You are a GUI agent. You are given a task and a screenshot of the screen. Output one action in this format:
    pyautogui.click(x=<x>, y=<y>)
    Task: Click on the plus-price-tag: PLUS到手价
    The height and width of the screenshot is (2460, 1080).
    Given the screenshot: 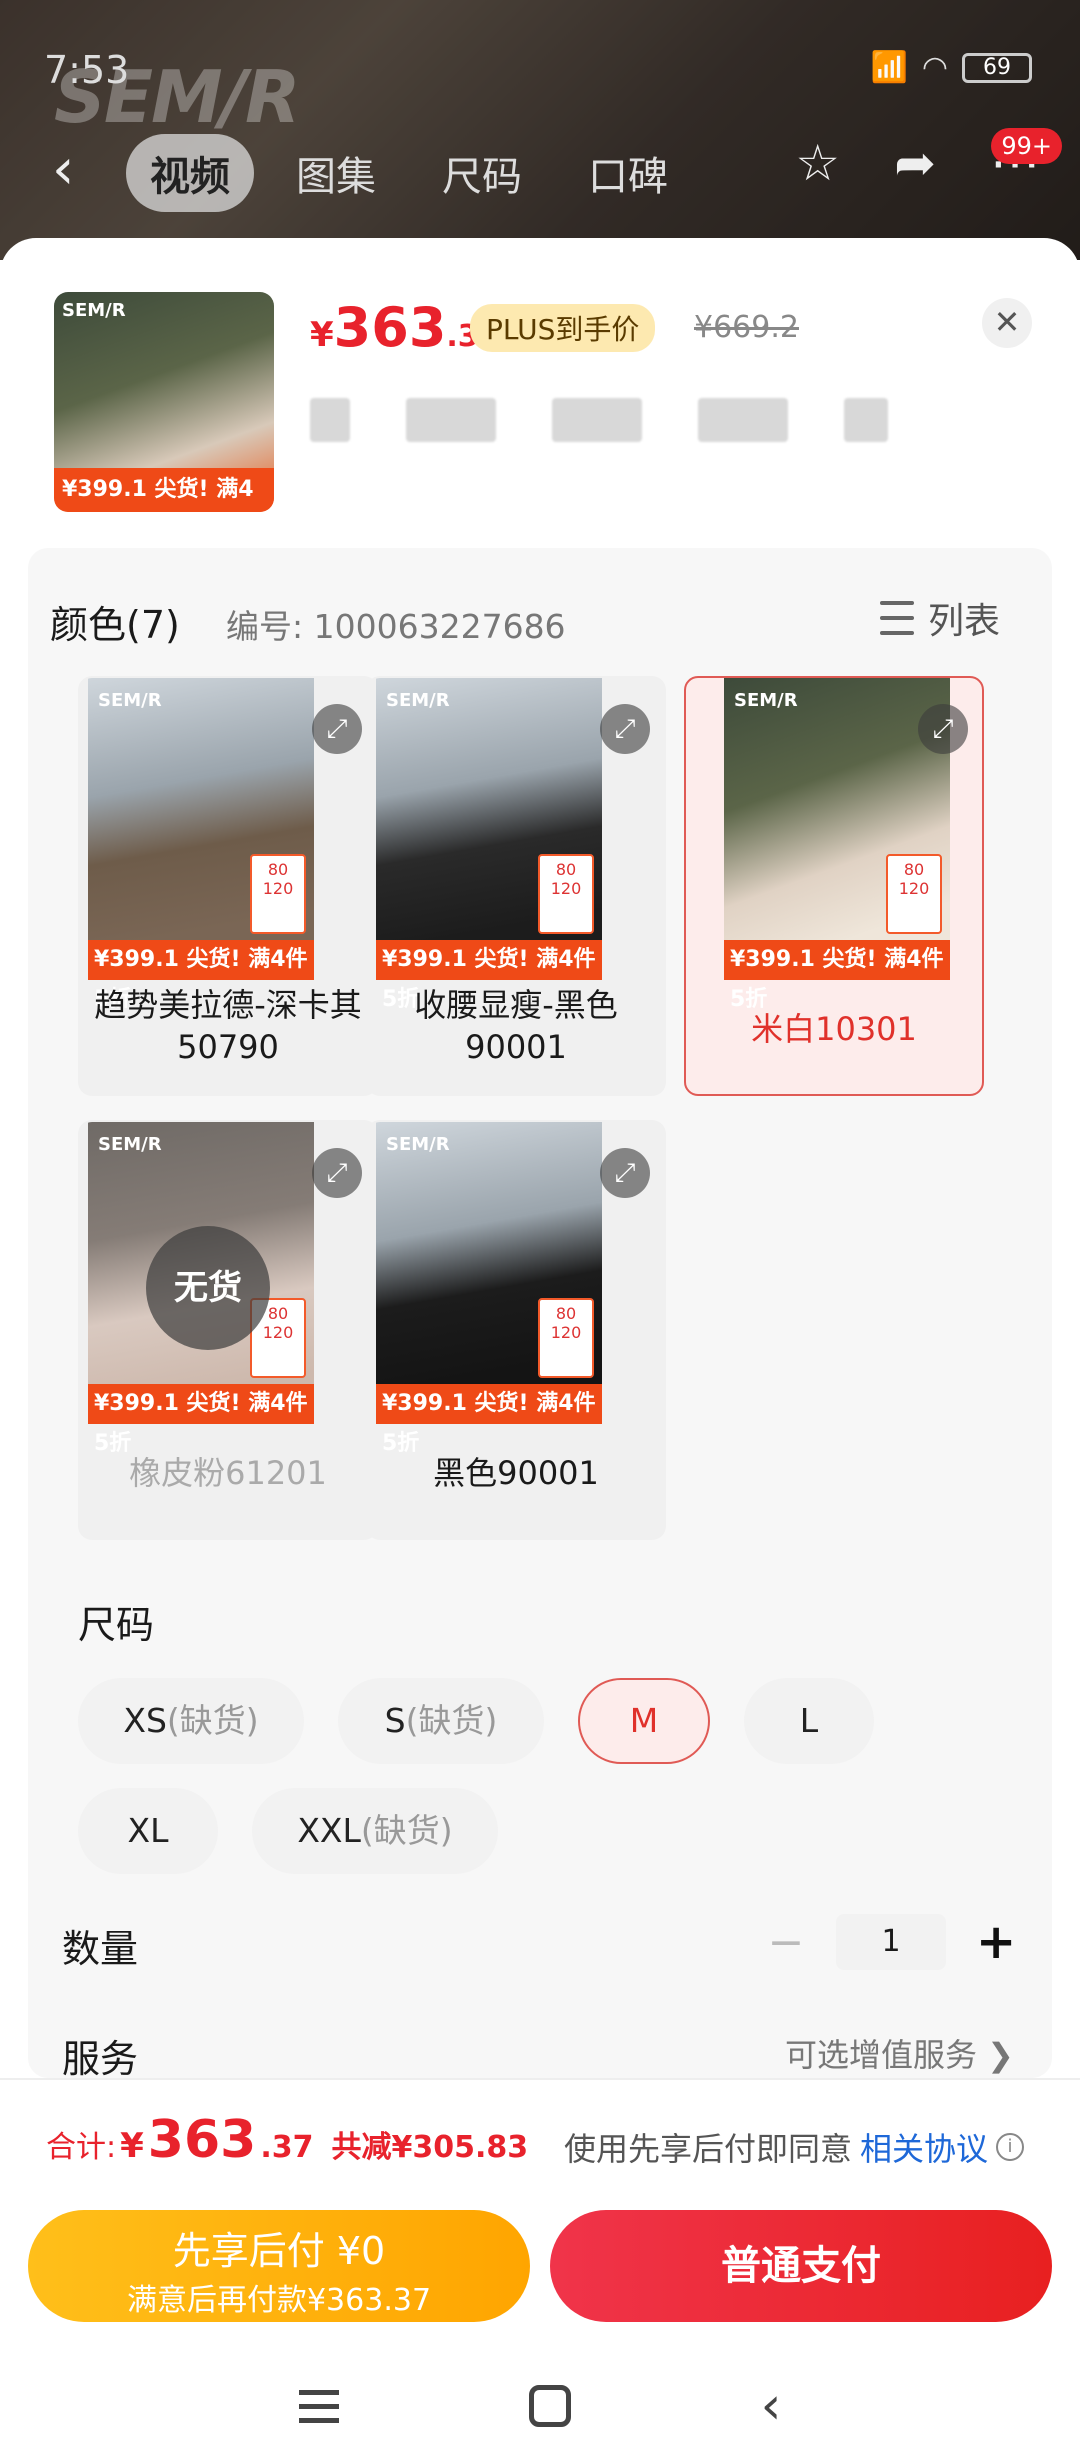 What is the action you would take?
    pyautogui.click(x=563, y=328)
    